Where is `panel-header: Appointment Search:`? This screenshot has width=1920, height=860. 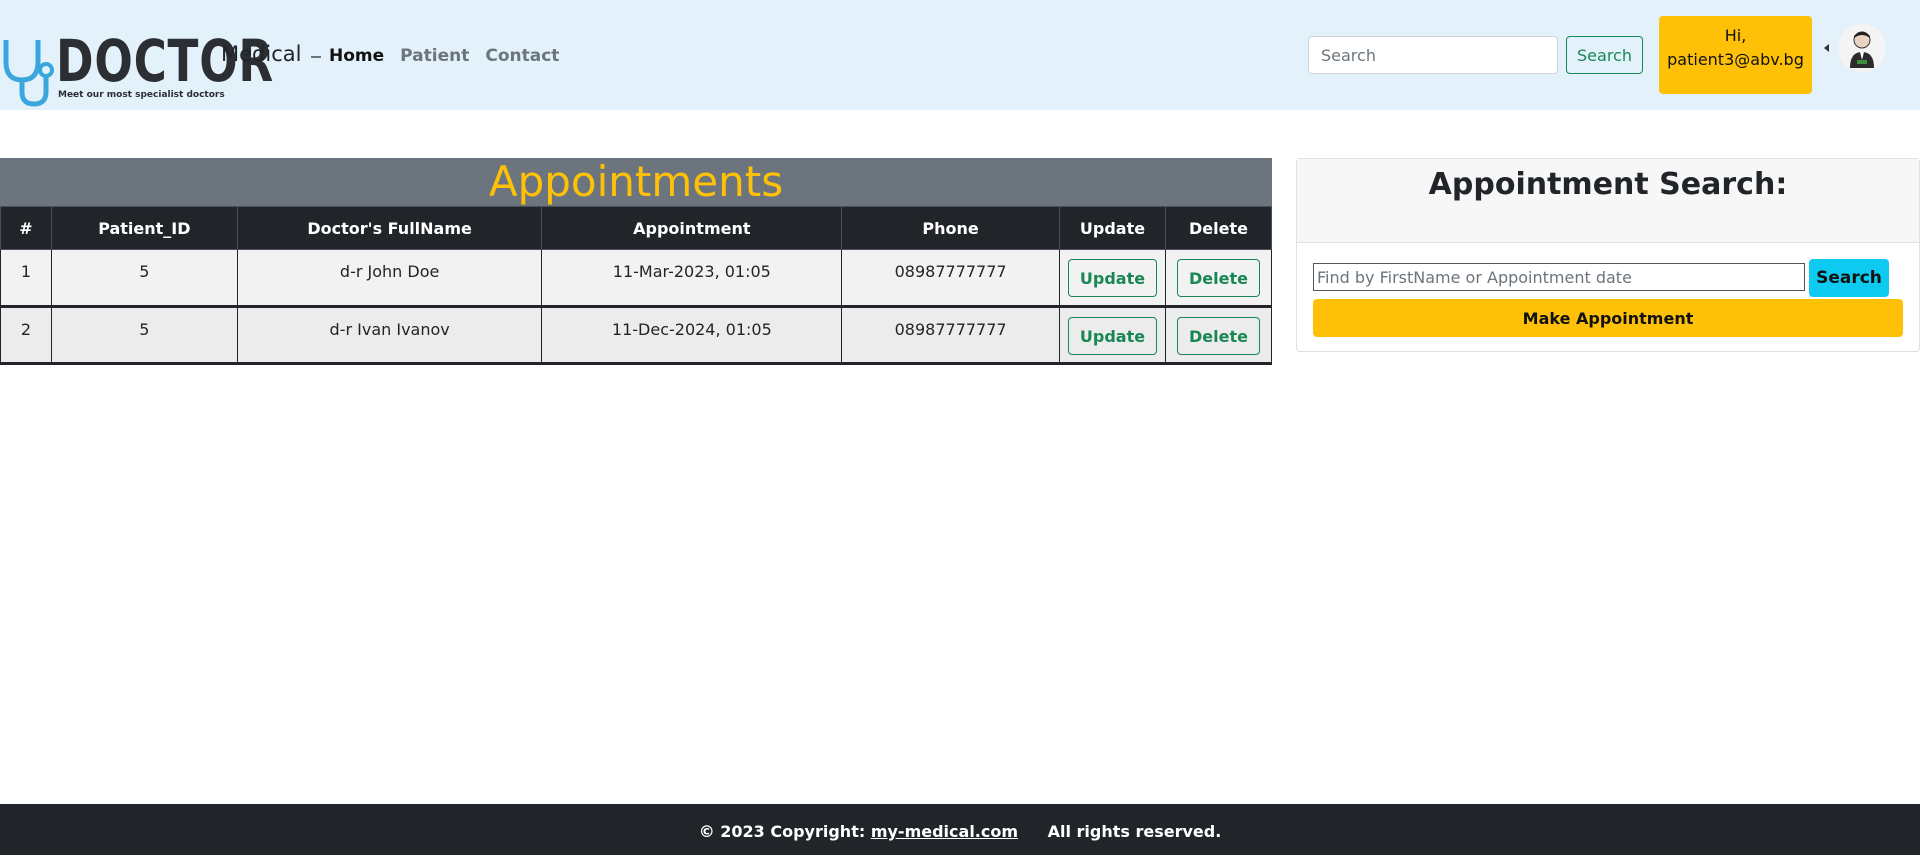
panel-header: Appointment Search: is located at coordinates (1608, 201).